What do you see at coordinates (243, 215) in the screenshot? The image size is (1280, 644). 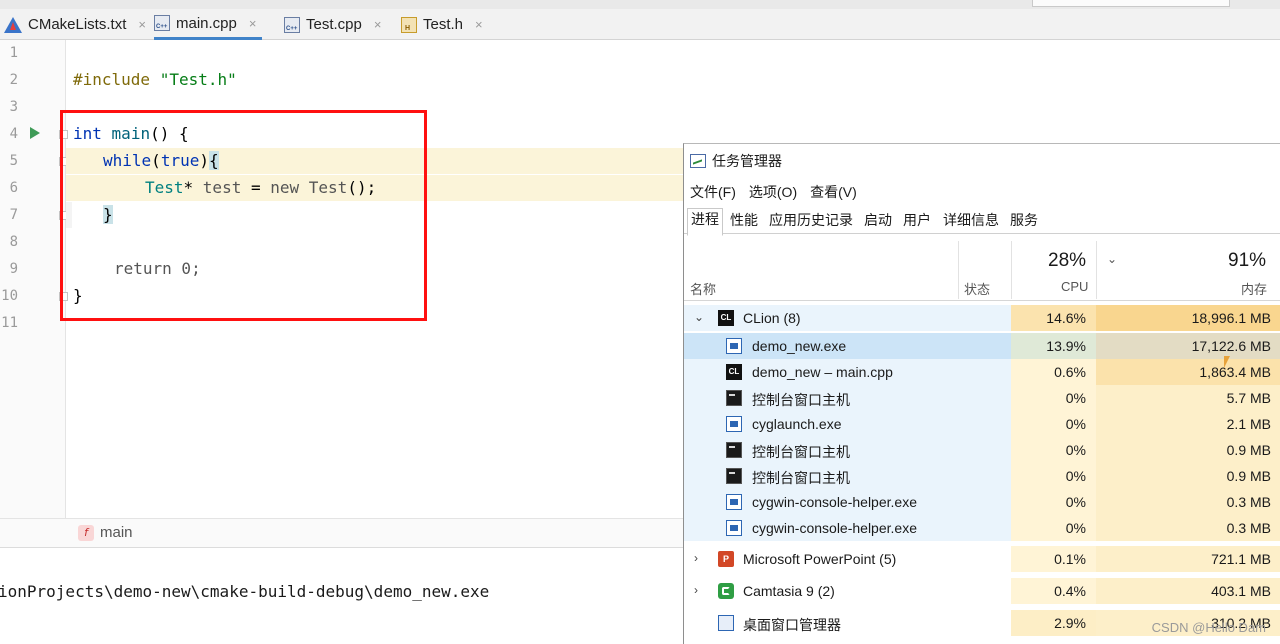 I see `annotation-highlight-box` at bounding box center [243, 215].